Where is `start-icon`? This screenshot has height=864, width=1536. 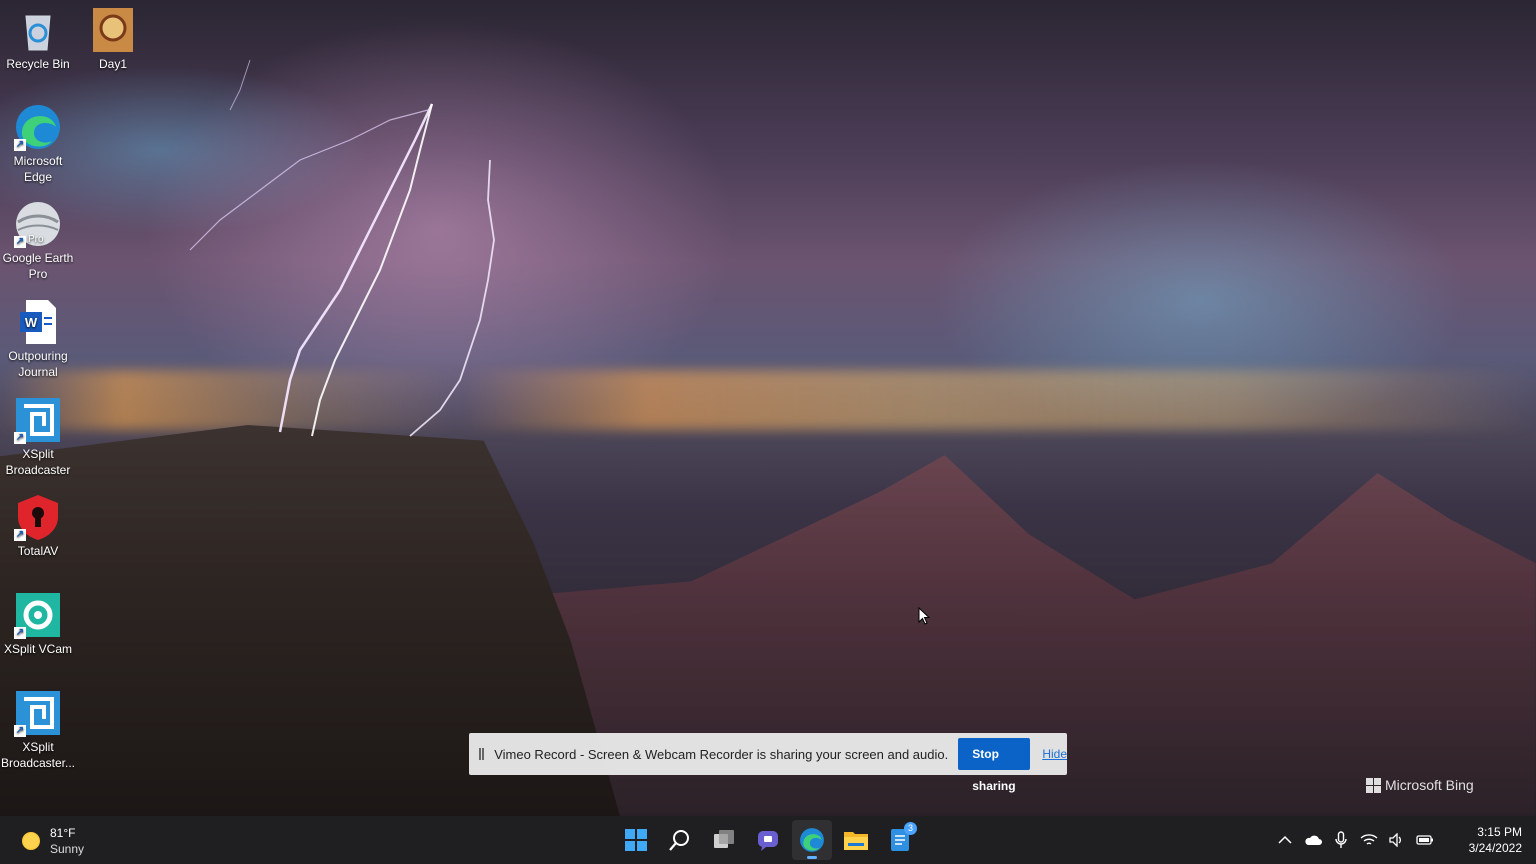
start-icon is located at coordinates (636, 840).